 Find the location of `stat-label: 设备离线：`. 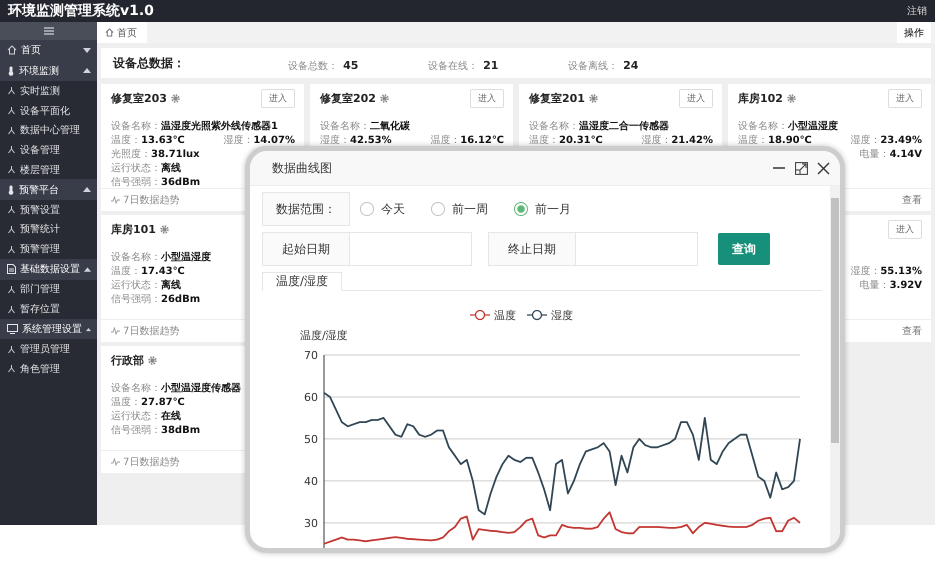

stat-label: 设备离线： is located at coordinates (593, 66).